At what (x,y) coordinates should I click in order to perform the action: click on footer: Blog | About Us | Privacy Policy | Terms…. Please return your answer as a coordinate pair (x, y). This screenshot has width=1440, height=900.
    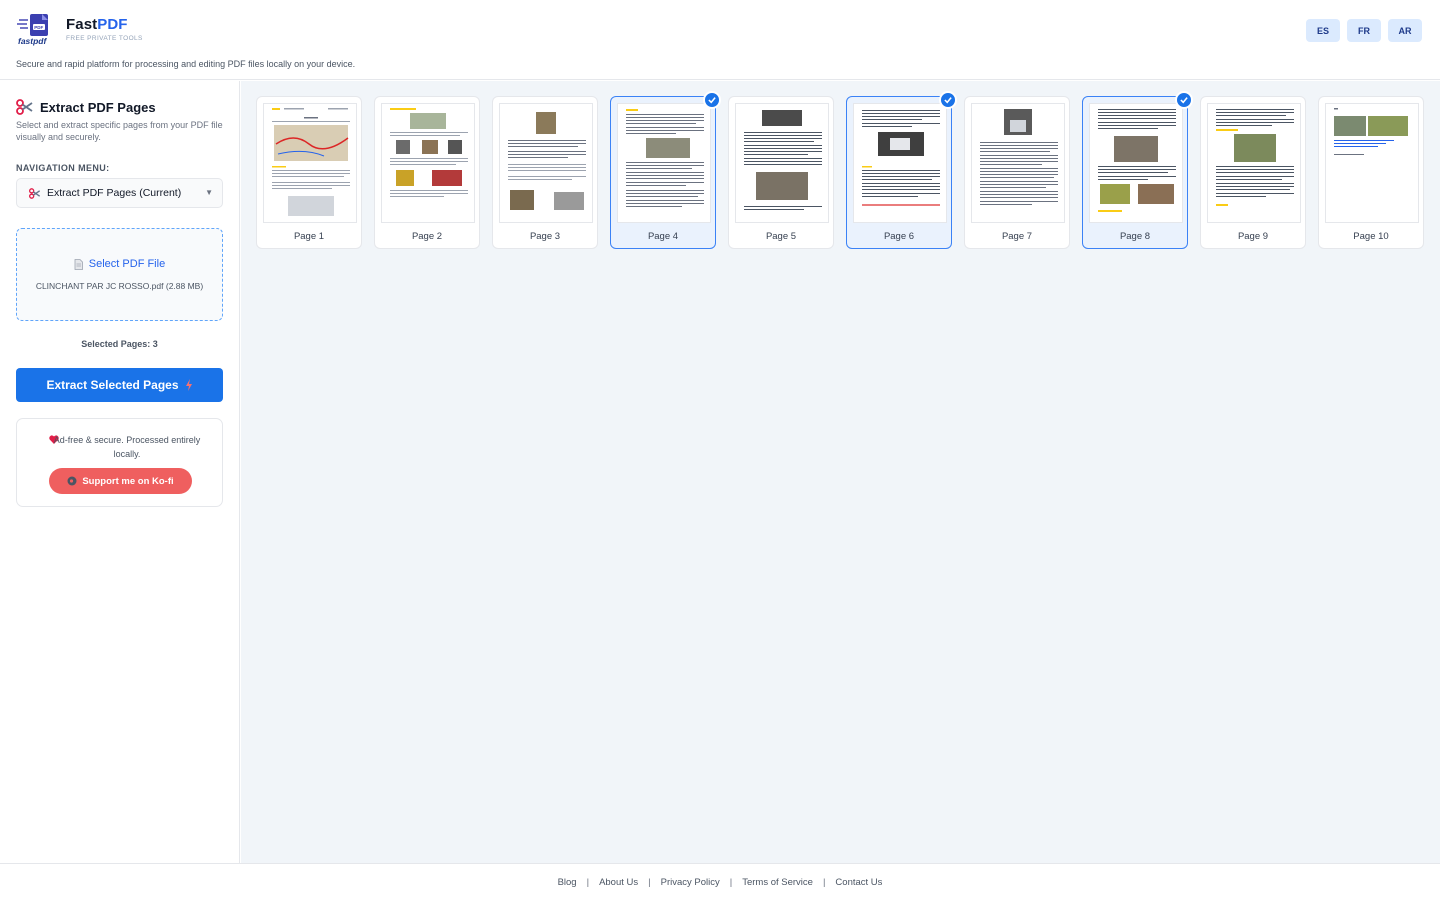
    Looking at the image, I should click on (720, 881).